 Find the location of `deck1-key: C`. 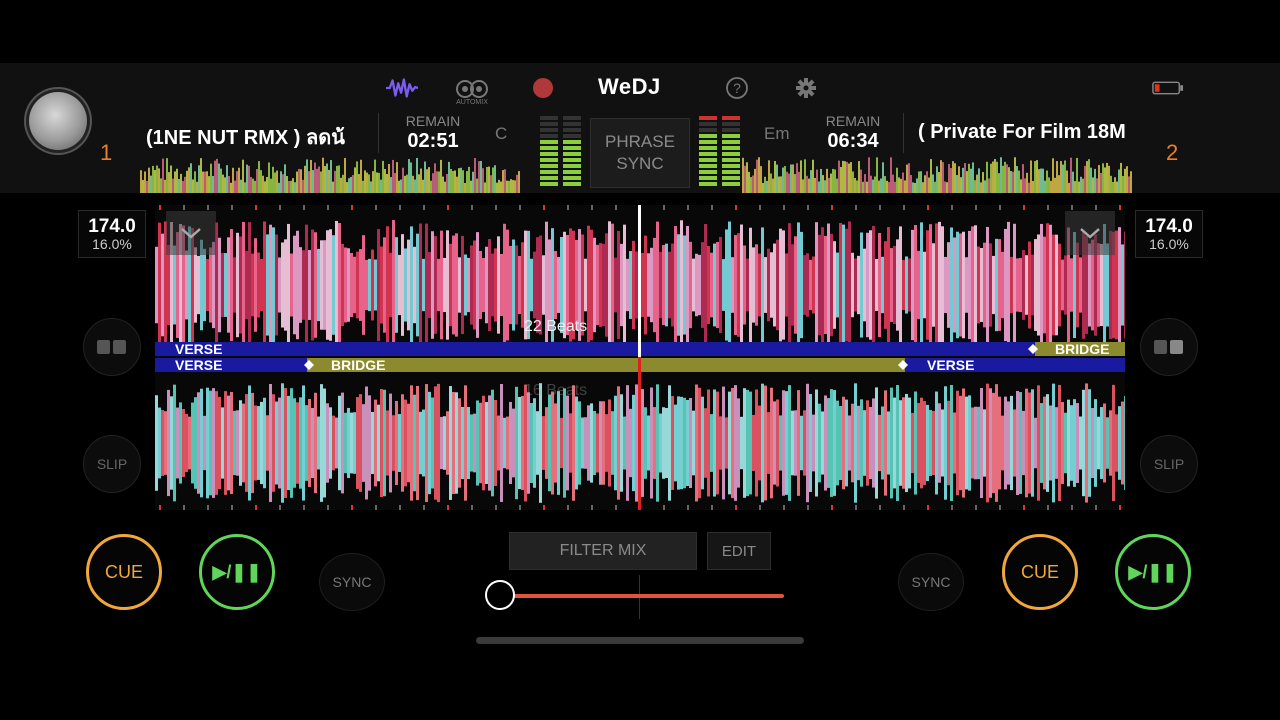

deck1-key: C is located at coordinates (501, 133).